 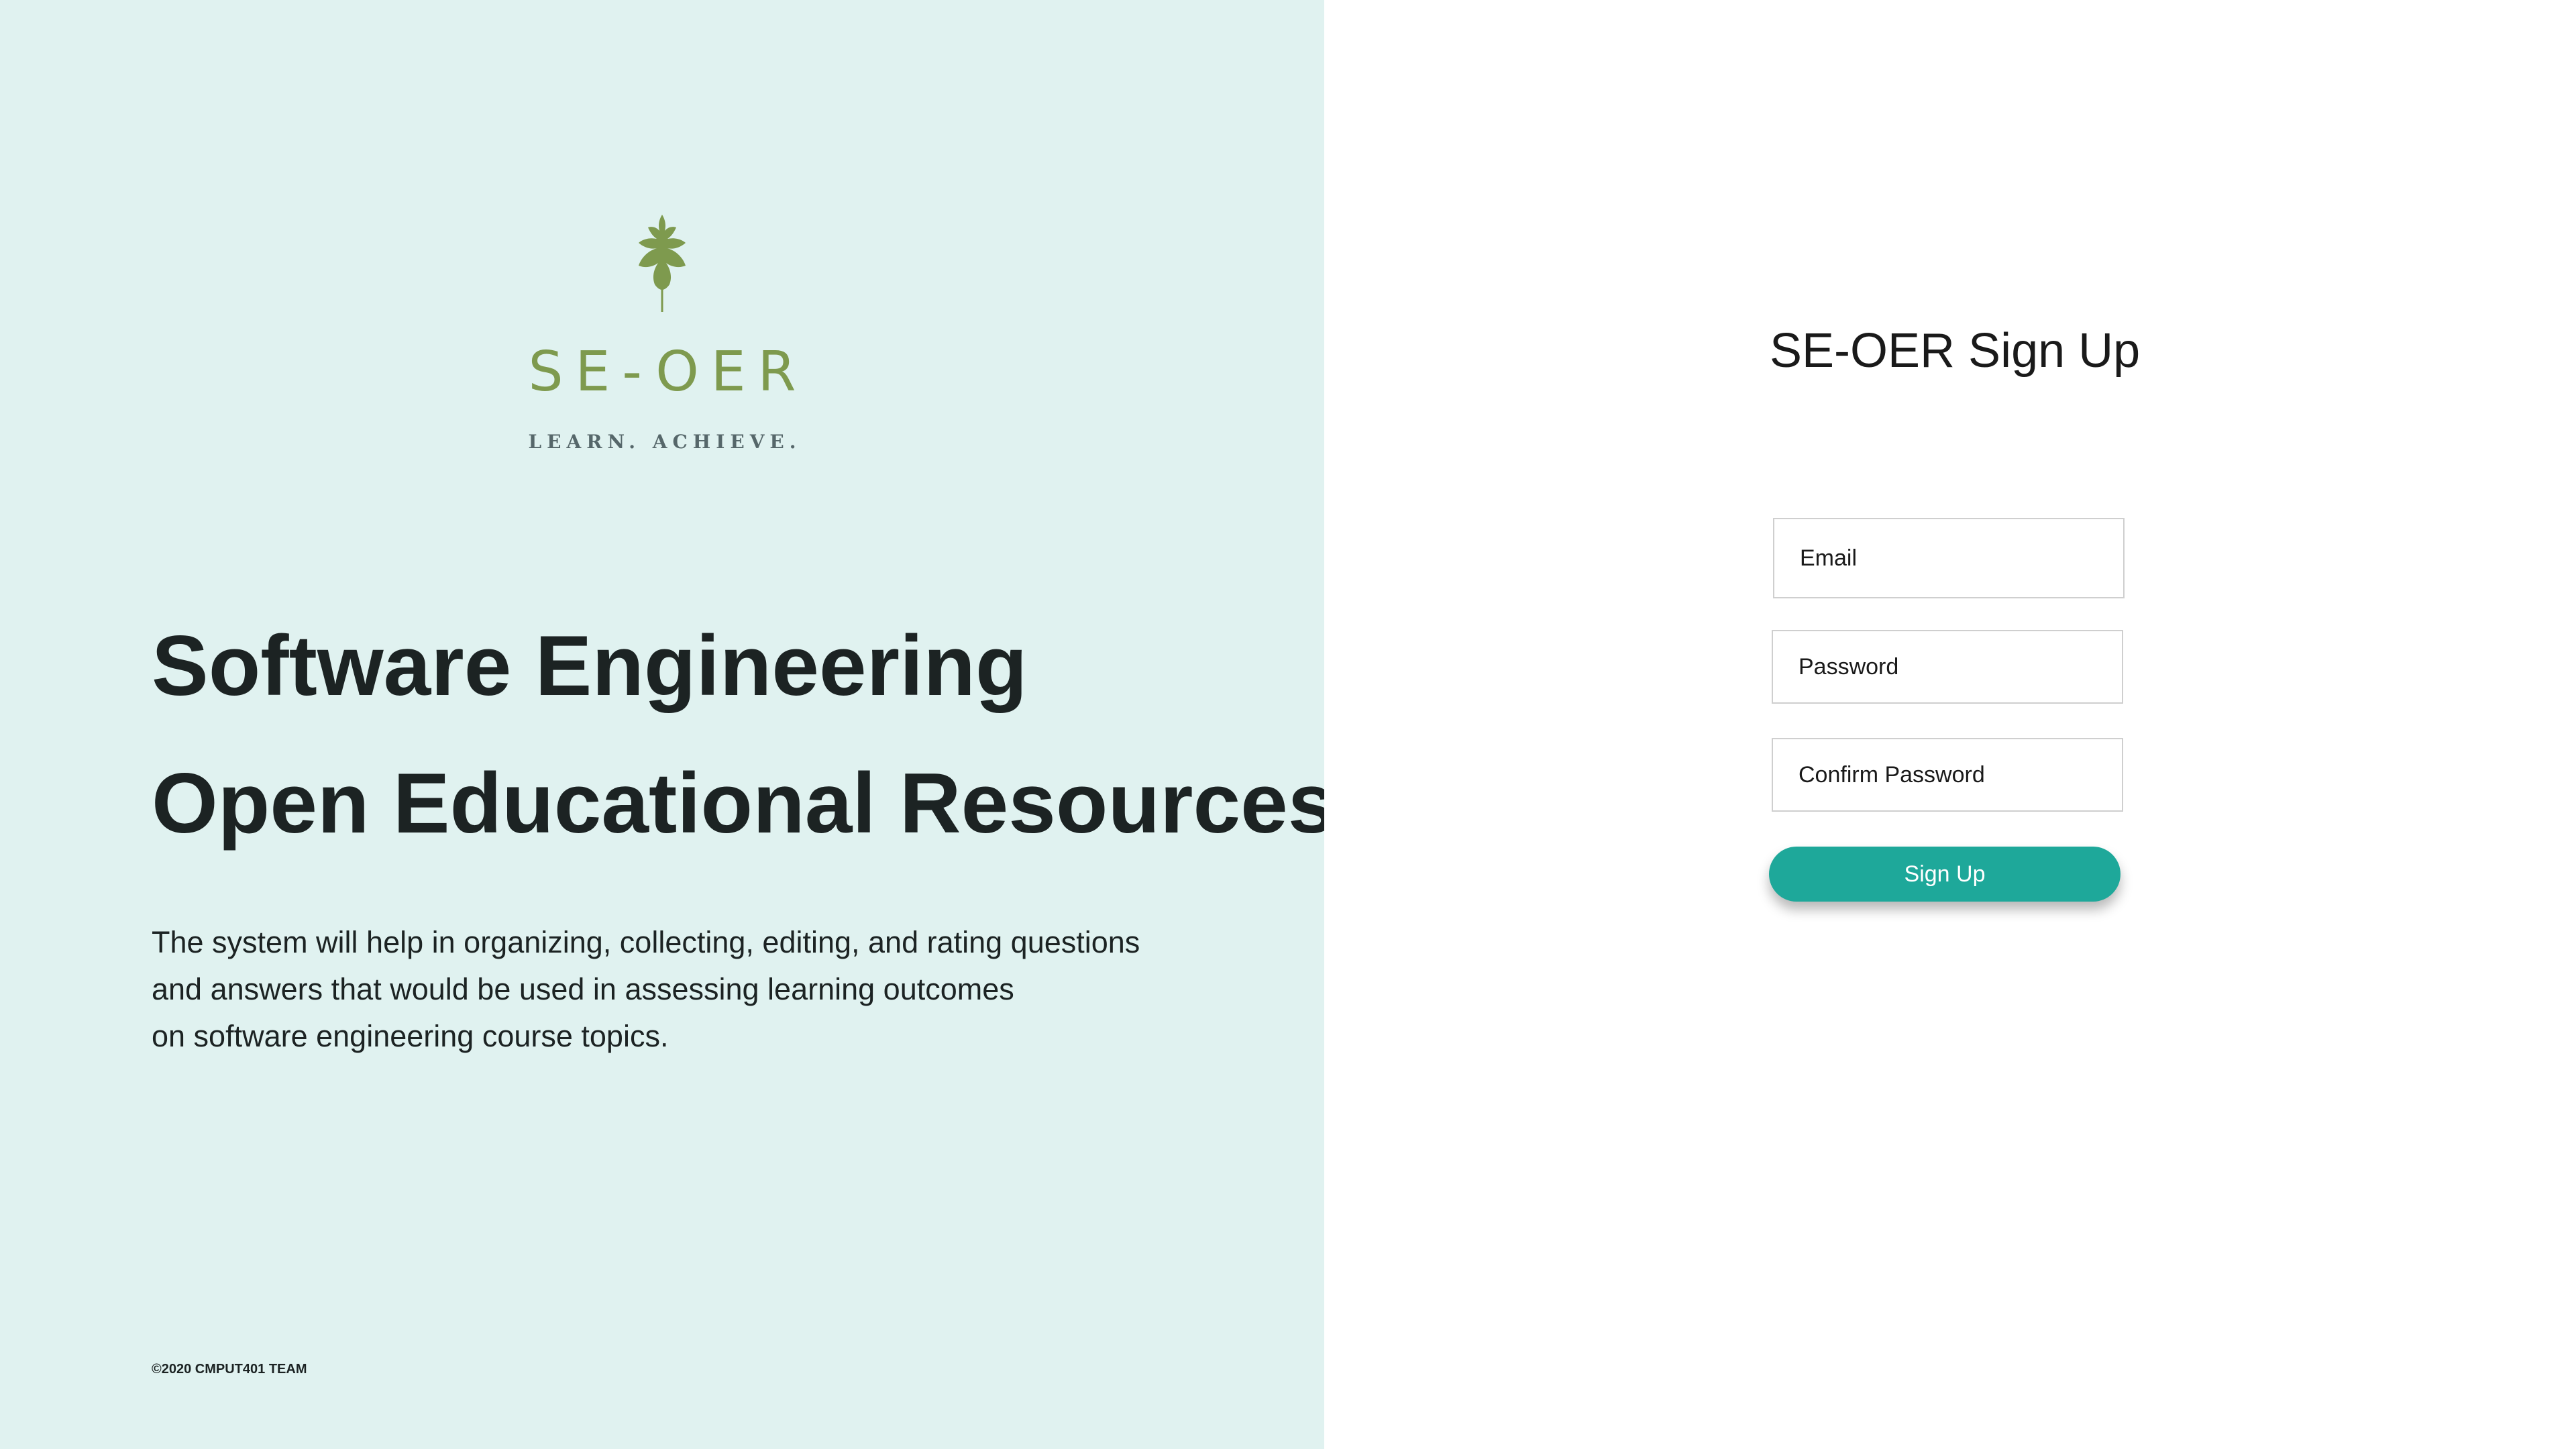 What do you see at coordinates (1955, 351) in the screenshot?
I see `signup-title: SE-OER Sign Up` at bounding box center [1955, 351].